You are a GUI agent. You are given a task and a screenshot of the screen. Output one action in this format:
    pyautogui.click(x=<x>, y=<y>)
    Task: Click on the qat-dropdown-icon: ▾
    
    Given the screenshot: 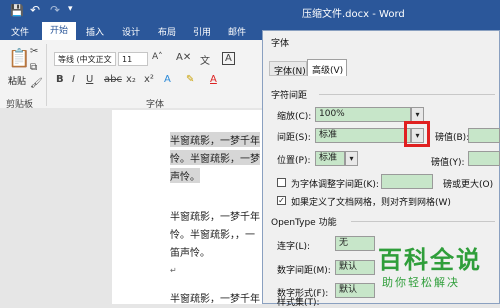 What is the action you would take?
    pyautogui.click(x=70, y=9)
    